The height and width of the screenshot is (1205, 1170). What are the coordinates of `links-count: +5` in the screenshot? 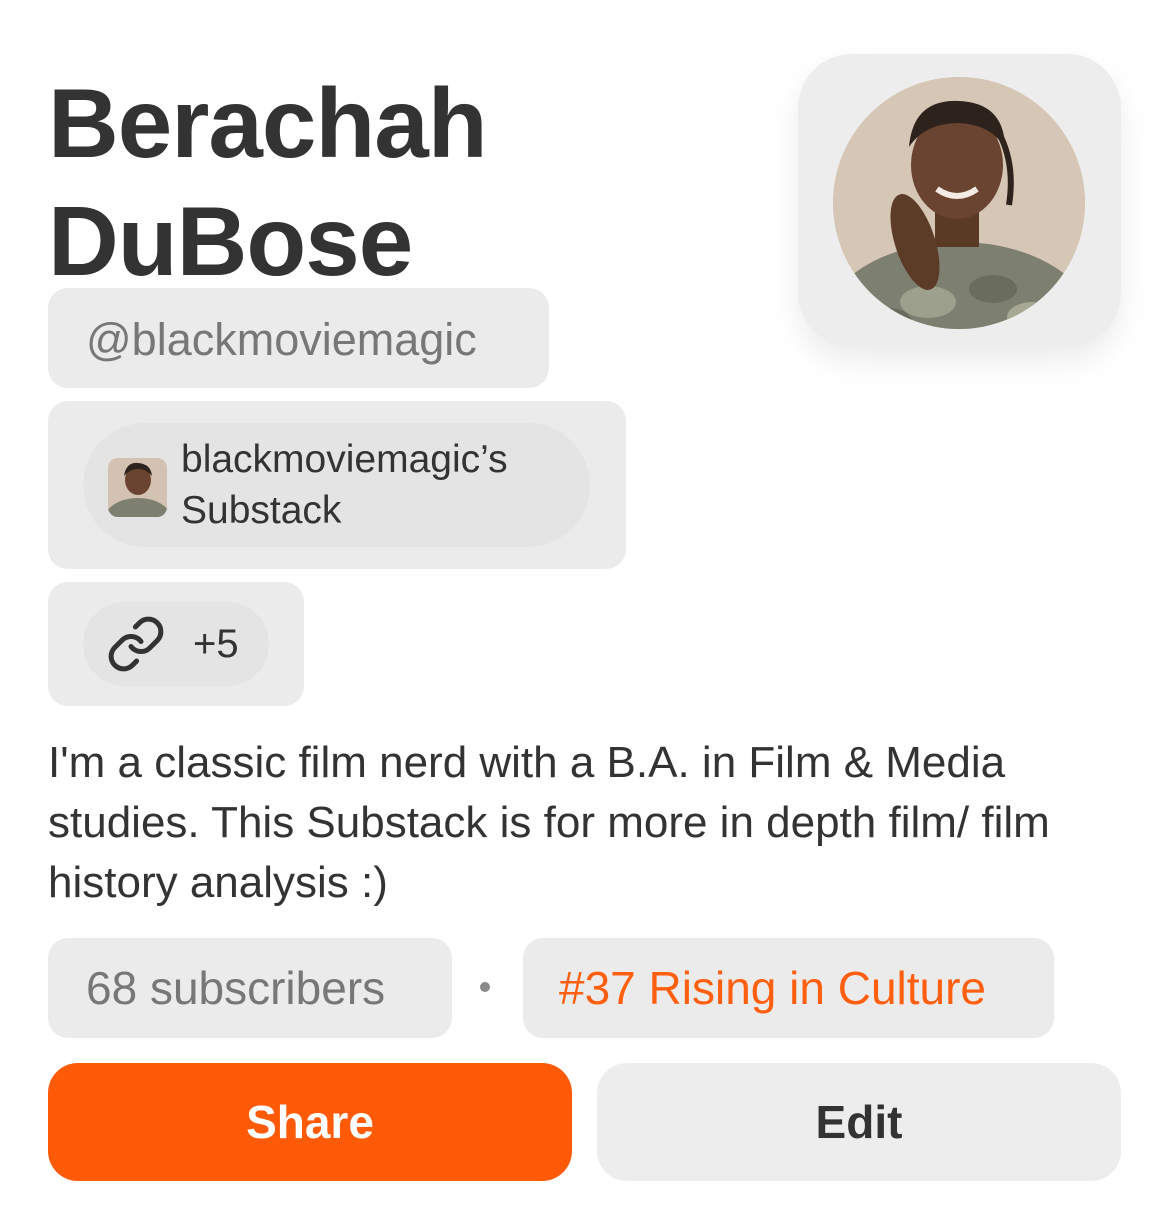 It's located at (216, 644).